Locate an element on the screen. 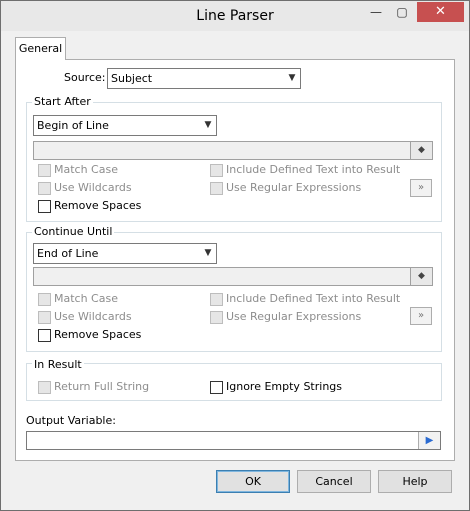  cont-more-button: » is located at coordinates (421, 316).